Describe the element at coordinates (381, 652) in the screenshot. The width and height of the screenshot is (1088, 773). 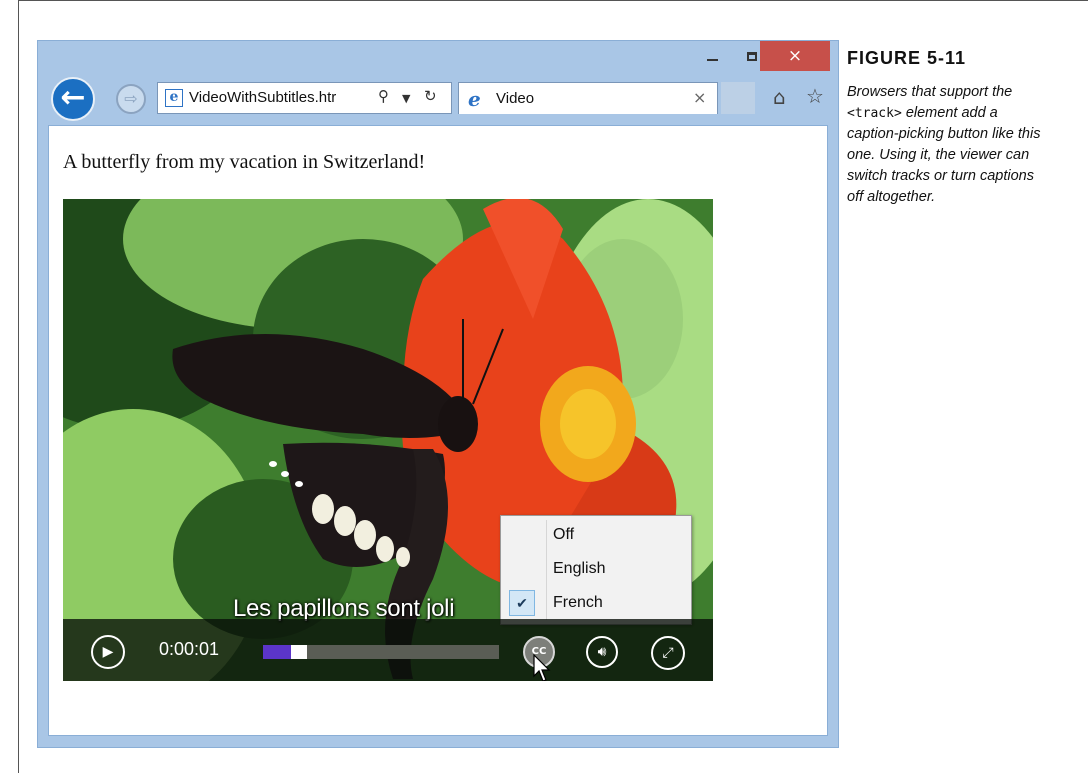
I see `seek-bar` at that location.